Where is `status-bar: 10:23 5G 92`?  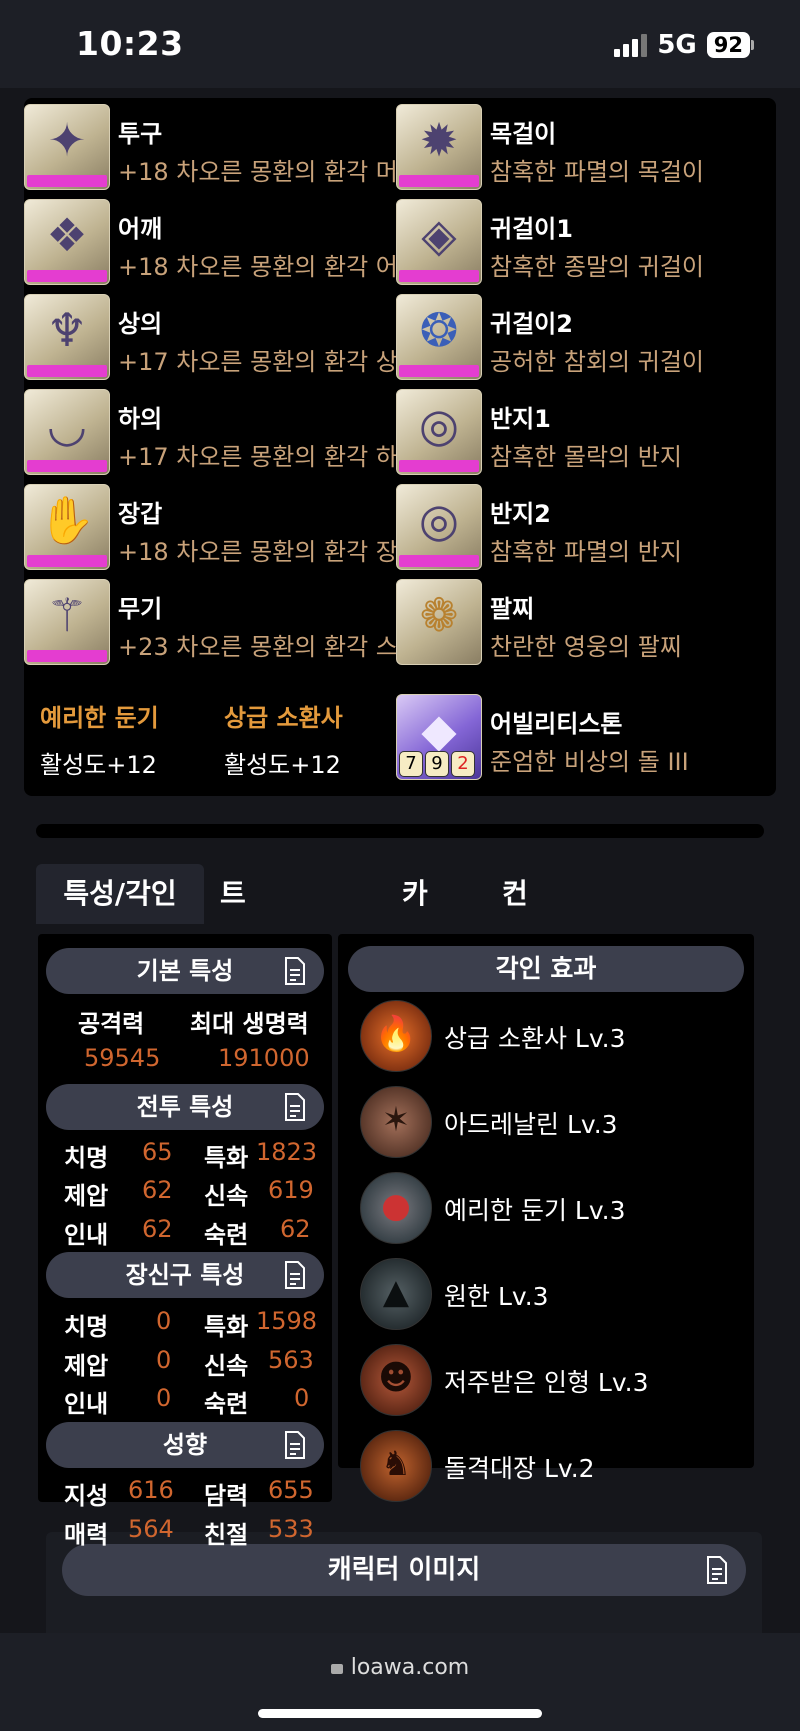
status-bar: 10:23 5G 92 is located at coordinates (400, 44).